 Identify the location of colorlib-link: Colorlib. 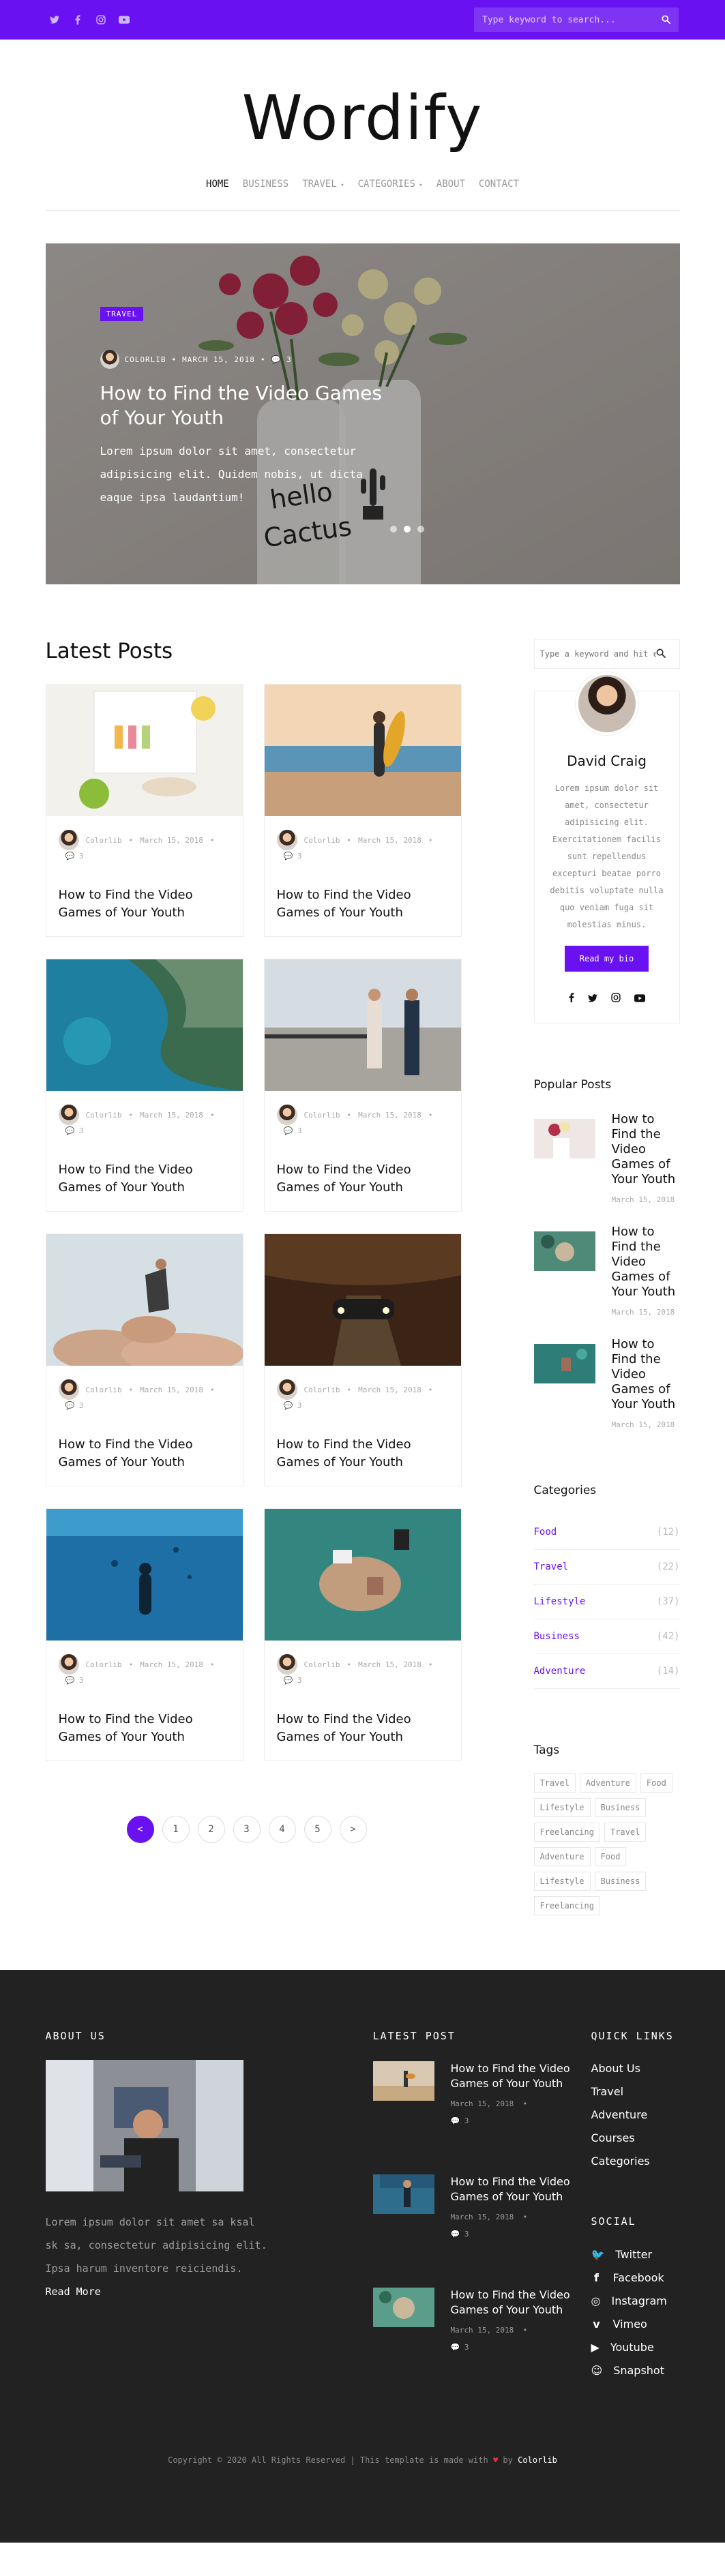
(537, 2460).